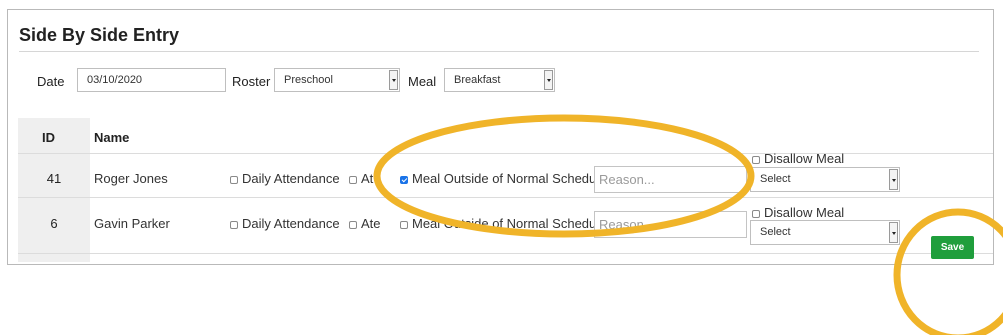 The image size is (1003, 335). I want to click on row-id: 6, so click(54, 223).